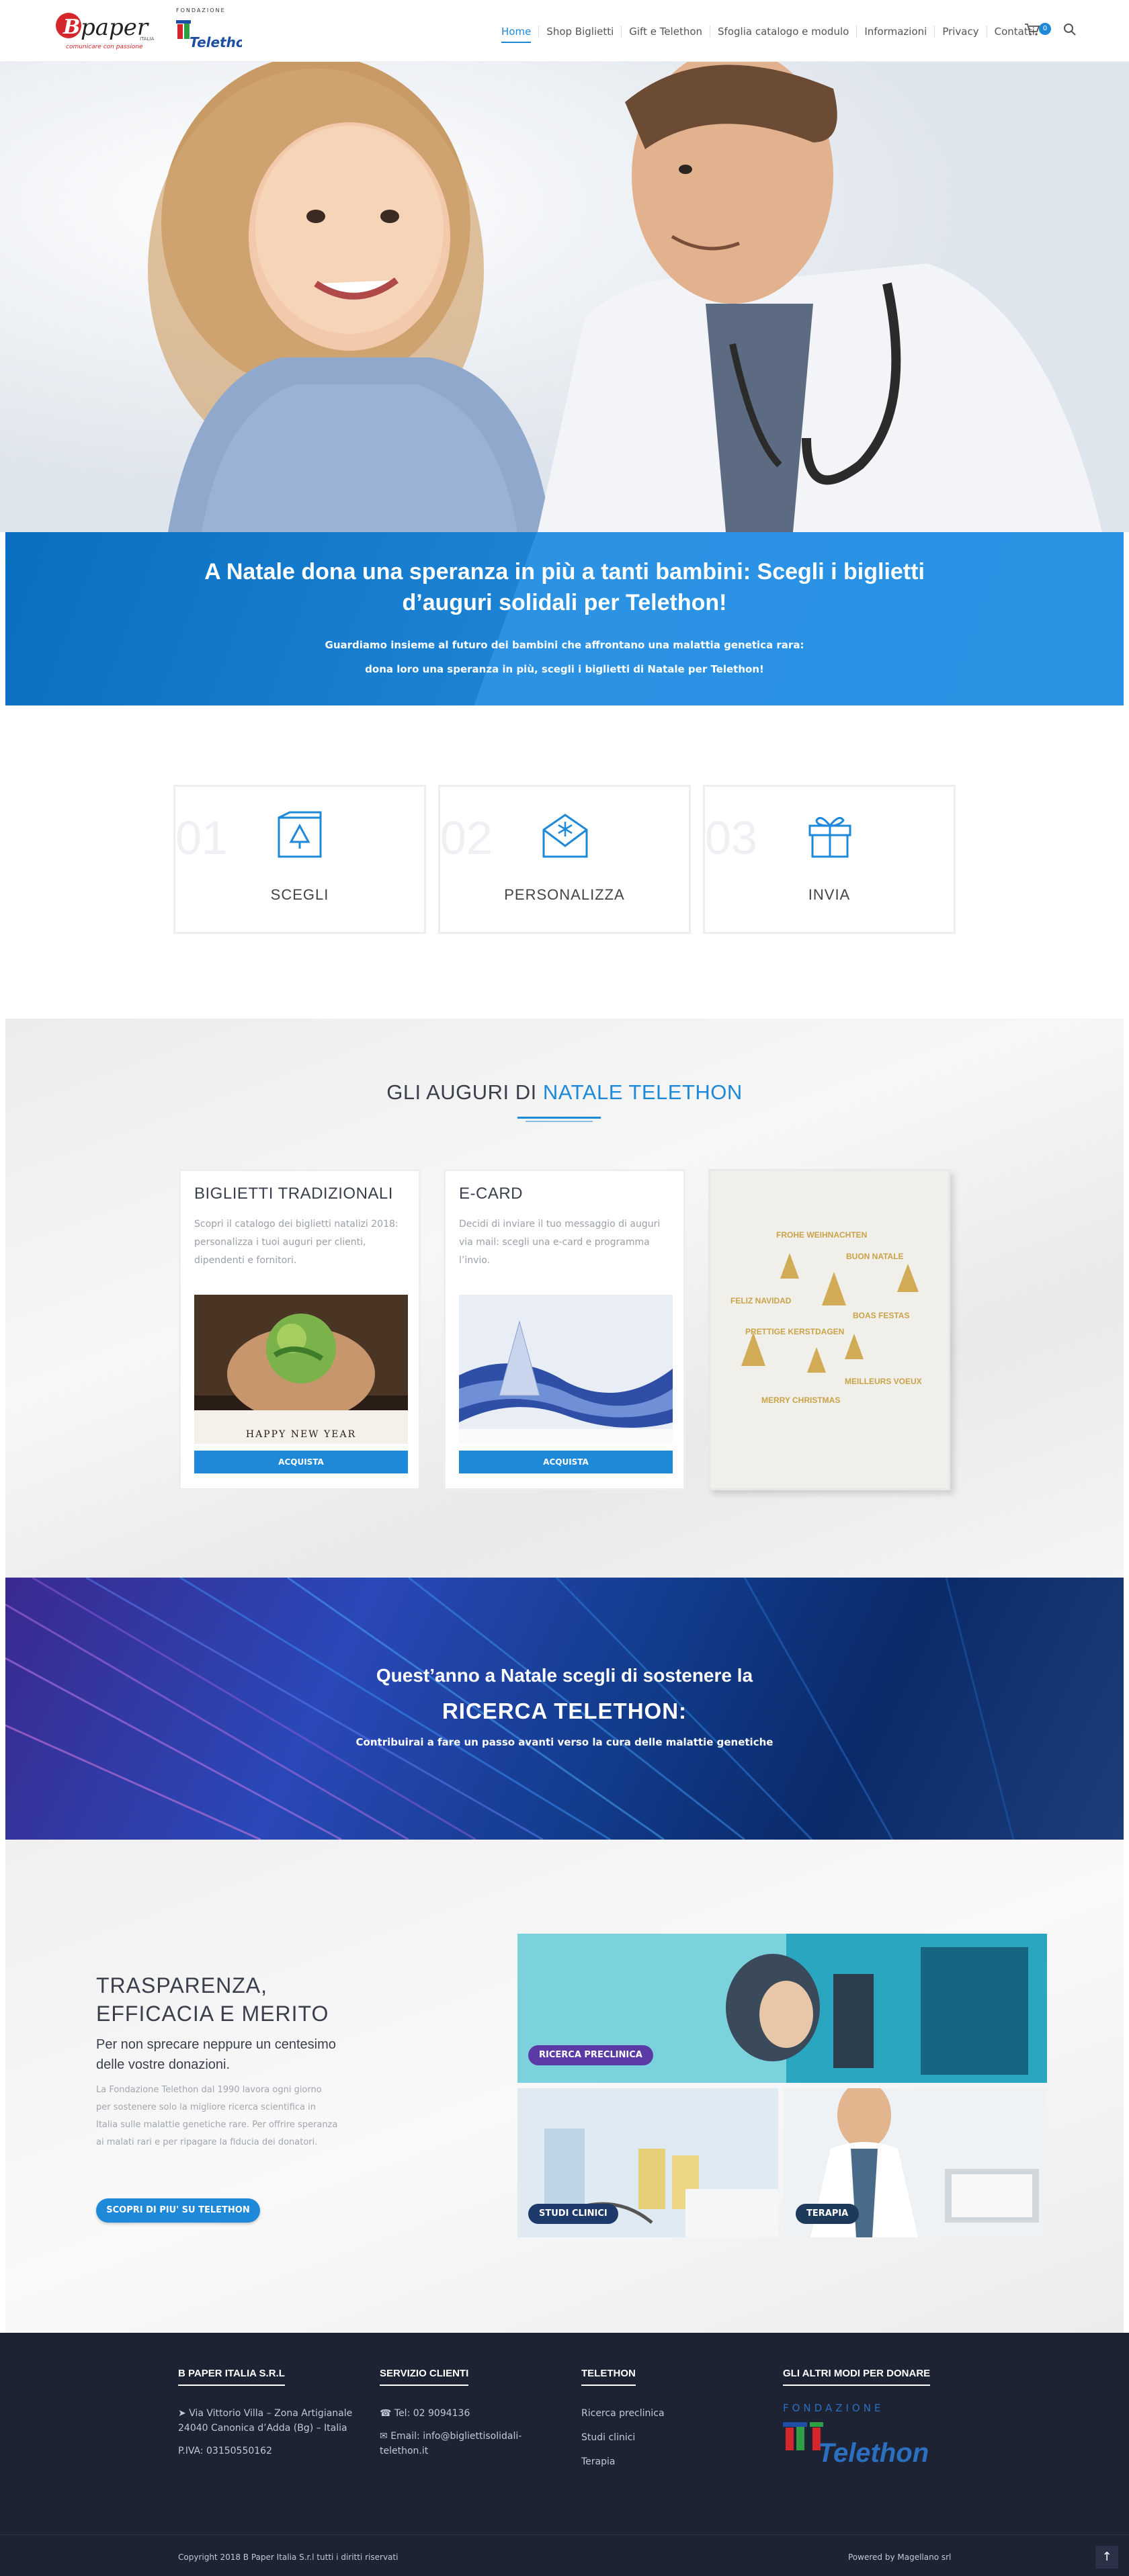 Image resolution: width=1129 pixels, height=2576 pixels. What do you see at coordinates (883, 1381) in the screenshot?
I see `greeting-text: MEILLEURS VOEUX` at bounding box center [883, 1381].